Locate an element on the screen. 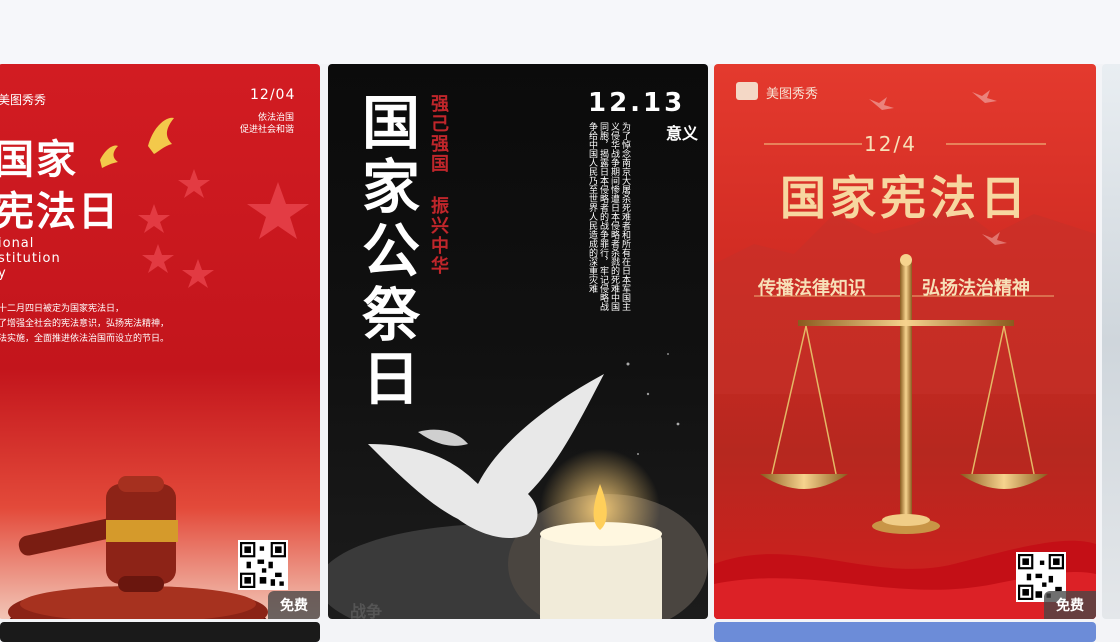 The width and height of the screenshot is (1120, 642). date-label: 12/04 is located at coordinates (273, 95).